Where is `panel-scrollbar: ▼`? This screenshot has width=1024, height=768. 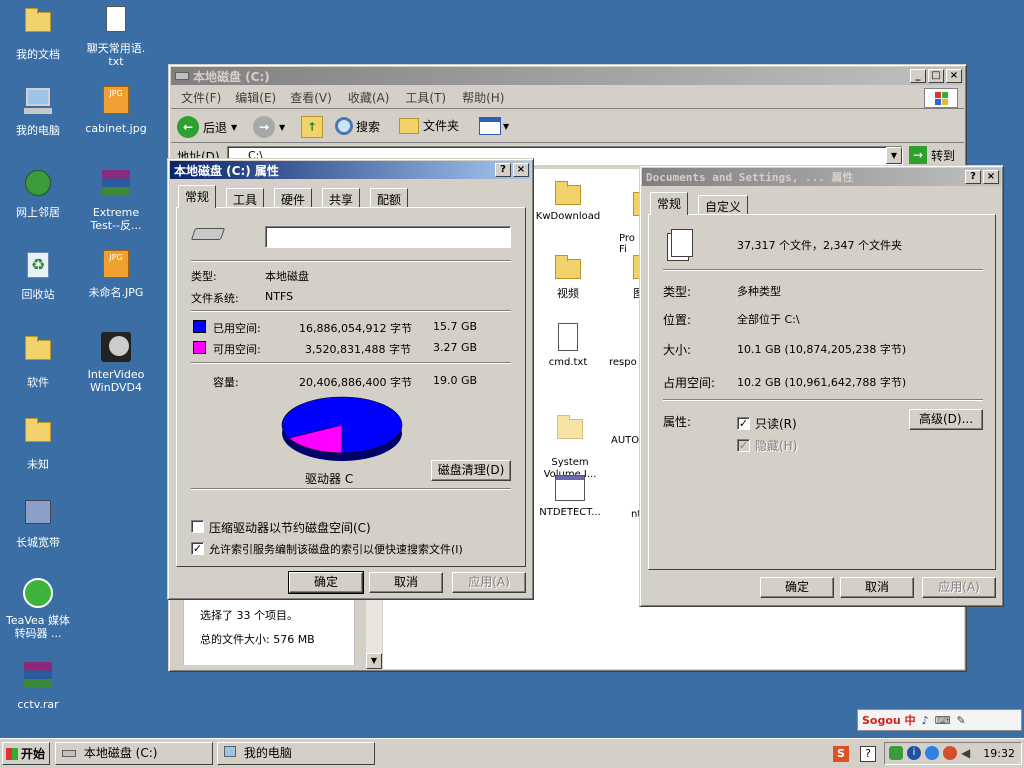
panel-scrollbar: ▼ is located at coordinates (374, 632).